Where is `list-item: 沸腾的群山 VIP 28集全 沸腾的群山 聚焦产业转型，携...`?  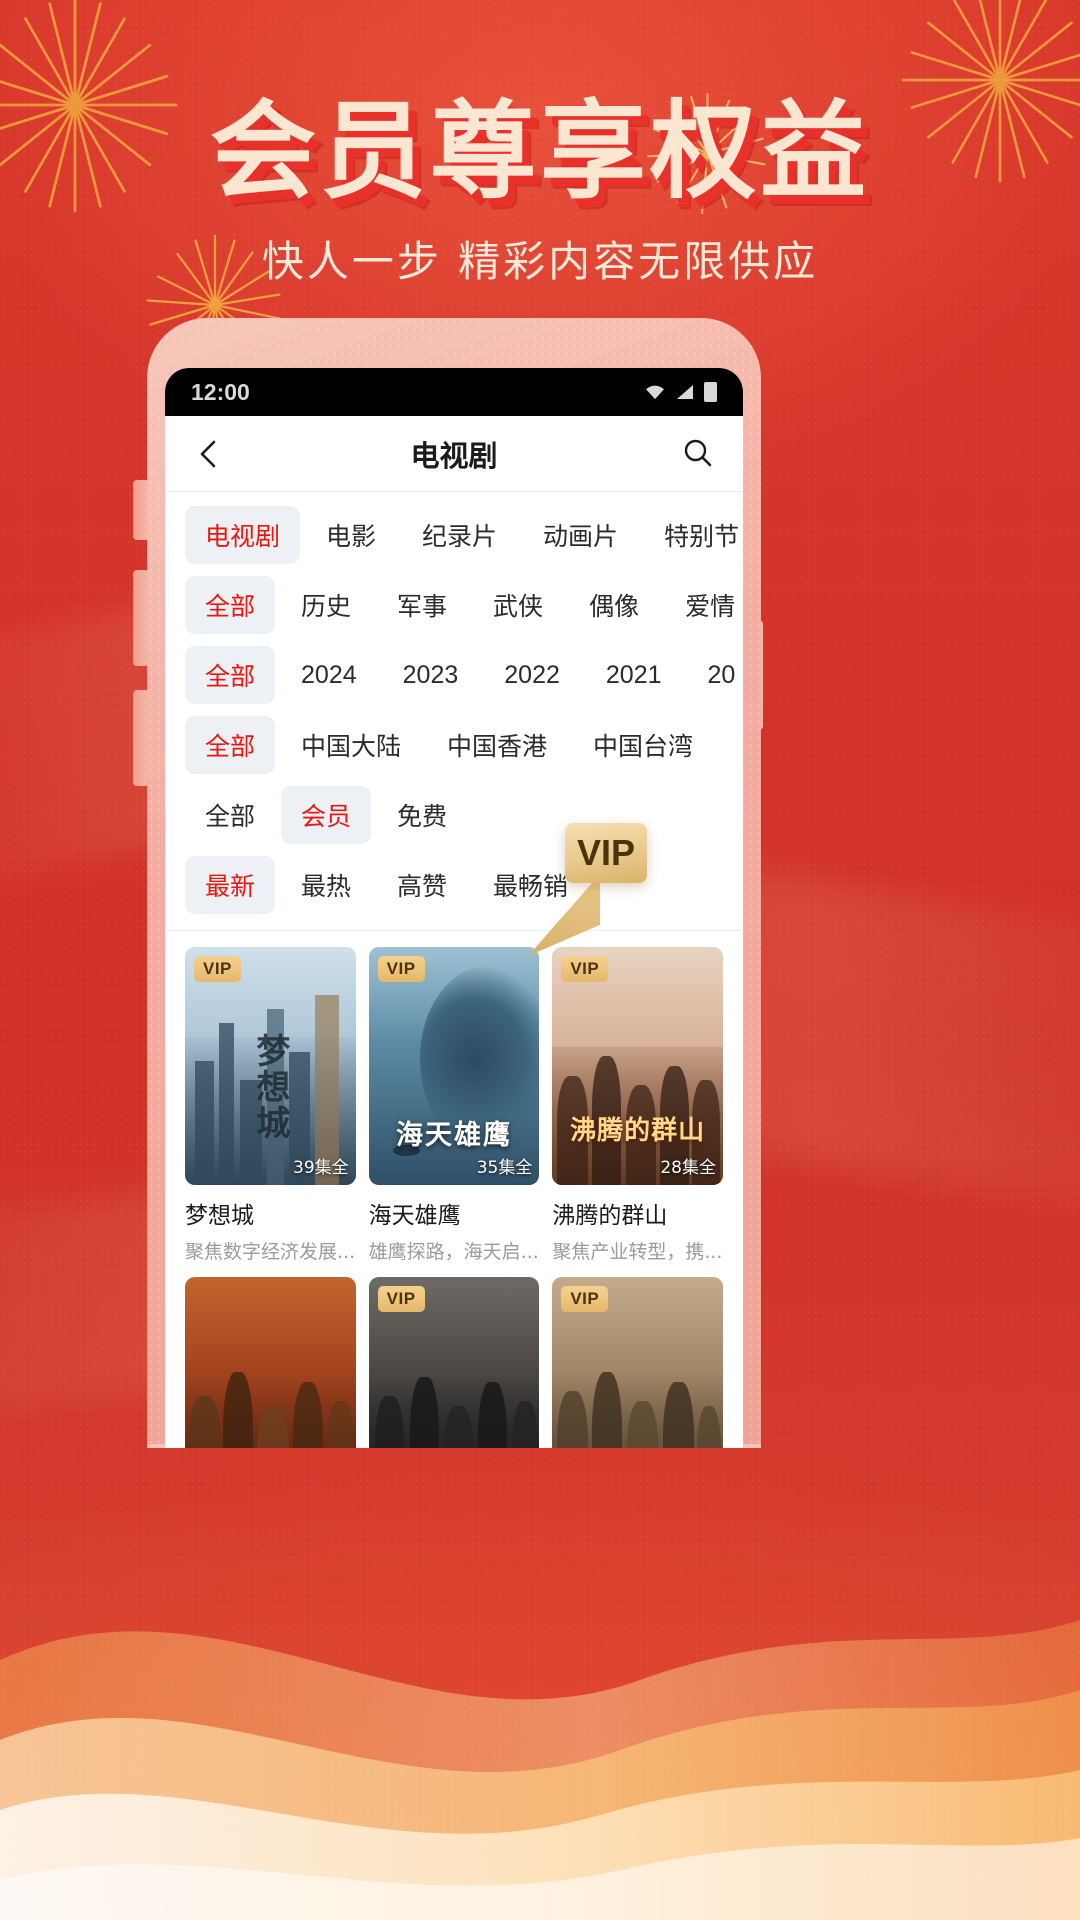 list-item: 沸腾的群山 VIP 28集全 沸腾的群山 聚焦产业转型，携... is located at coordinates (637, 1105).